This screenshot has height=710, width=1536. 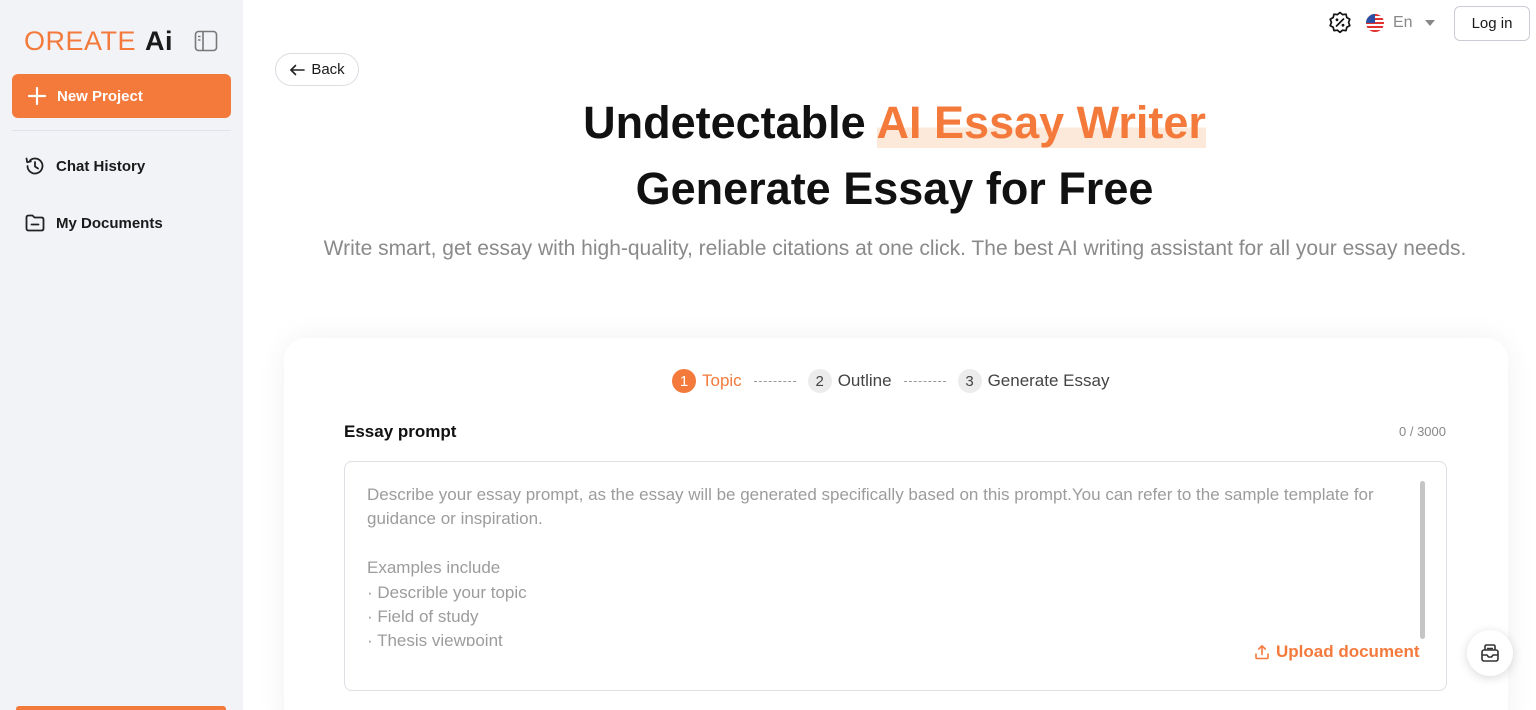 What do you see at coordinates (730, 122) in the screenshot?
I see `title-part1: Undetectable` at bounding box center [730, 122].